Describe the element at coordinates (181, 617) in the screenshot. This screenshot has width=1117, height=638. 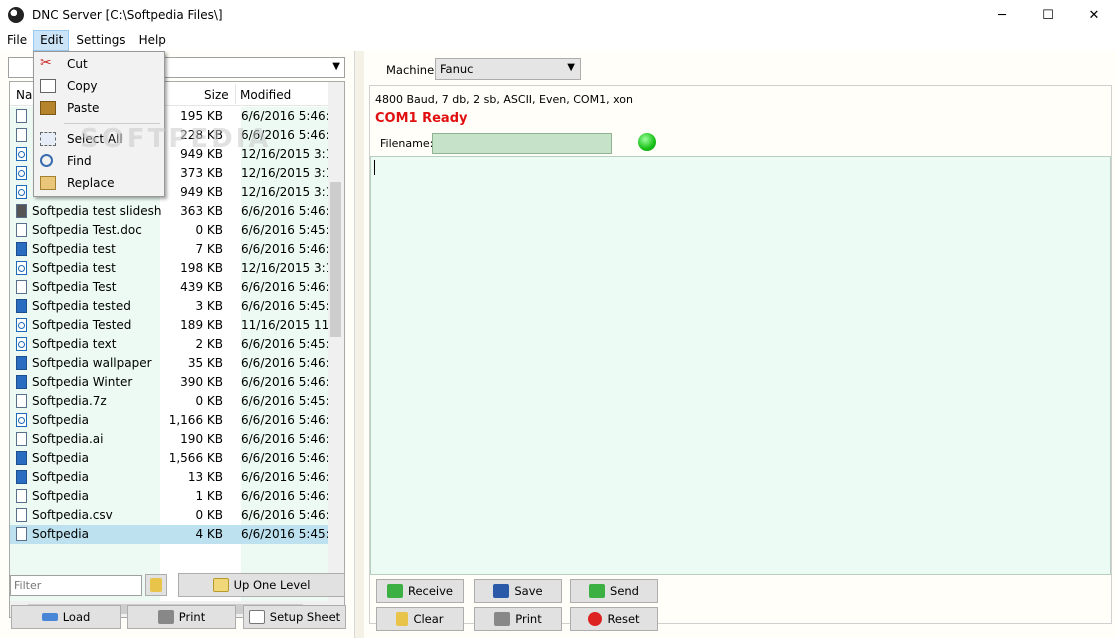
I see `print-file-button: Print` at that location.